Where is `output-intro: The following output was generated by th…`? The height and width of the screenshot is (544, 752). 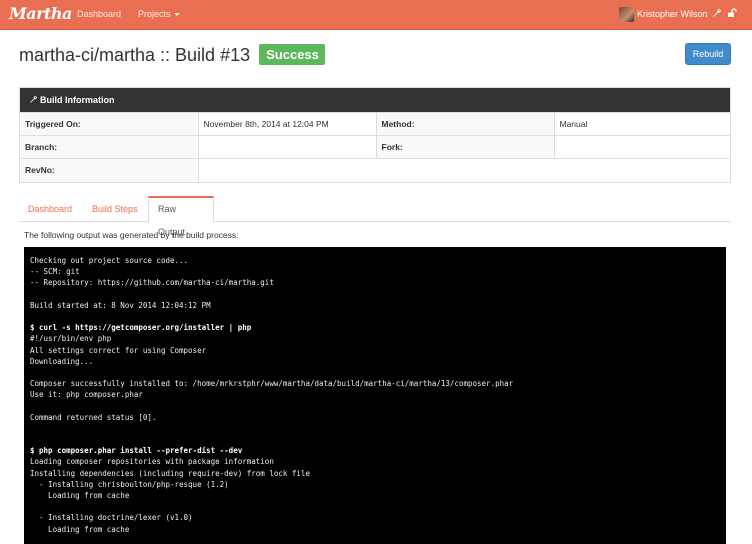
output-intro: The following output was generated by th… is located at coordinates (131, 235).